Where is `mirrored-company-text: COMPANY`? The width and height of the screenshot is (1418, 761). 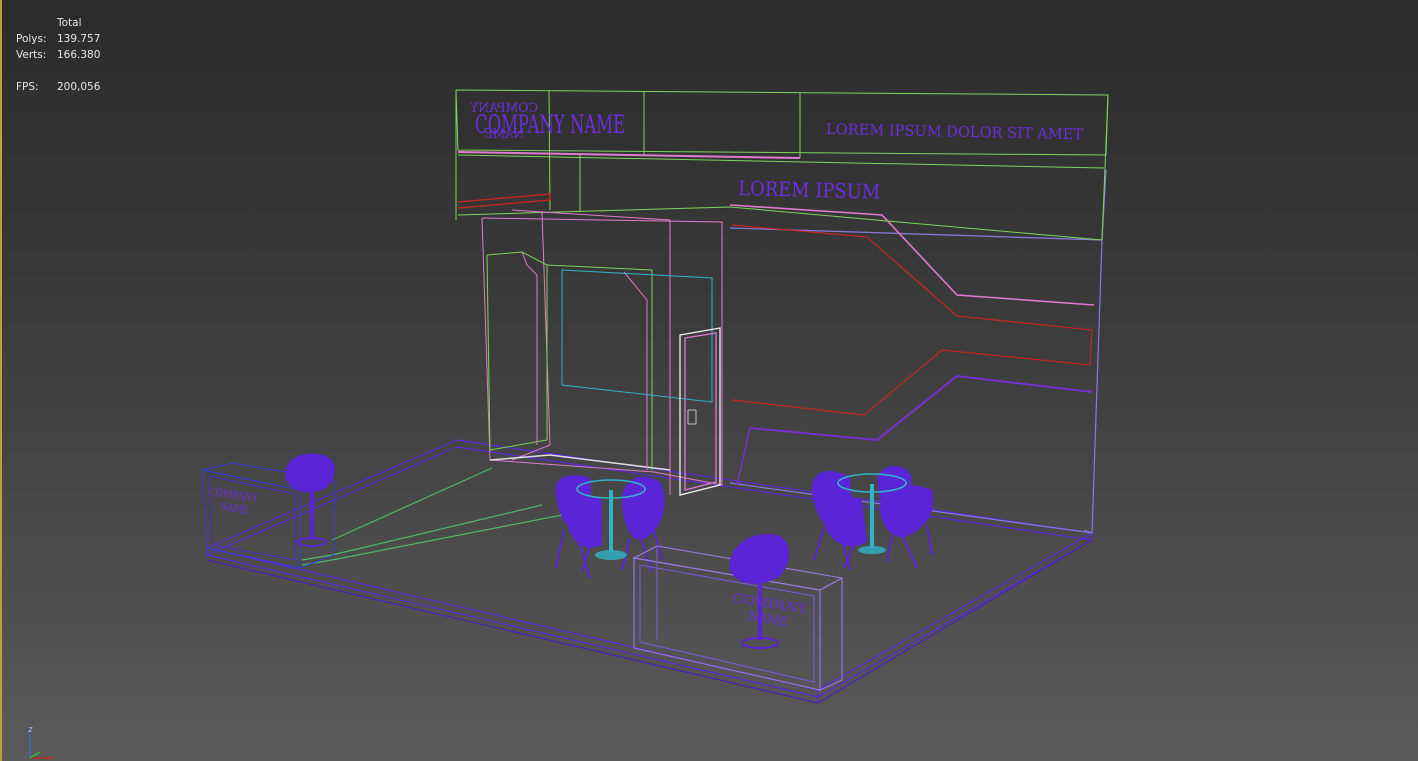
mirrored-company-text: COMPANY is located at coordinates (504, 108).